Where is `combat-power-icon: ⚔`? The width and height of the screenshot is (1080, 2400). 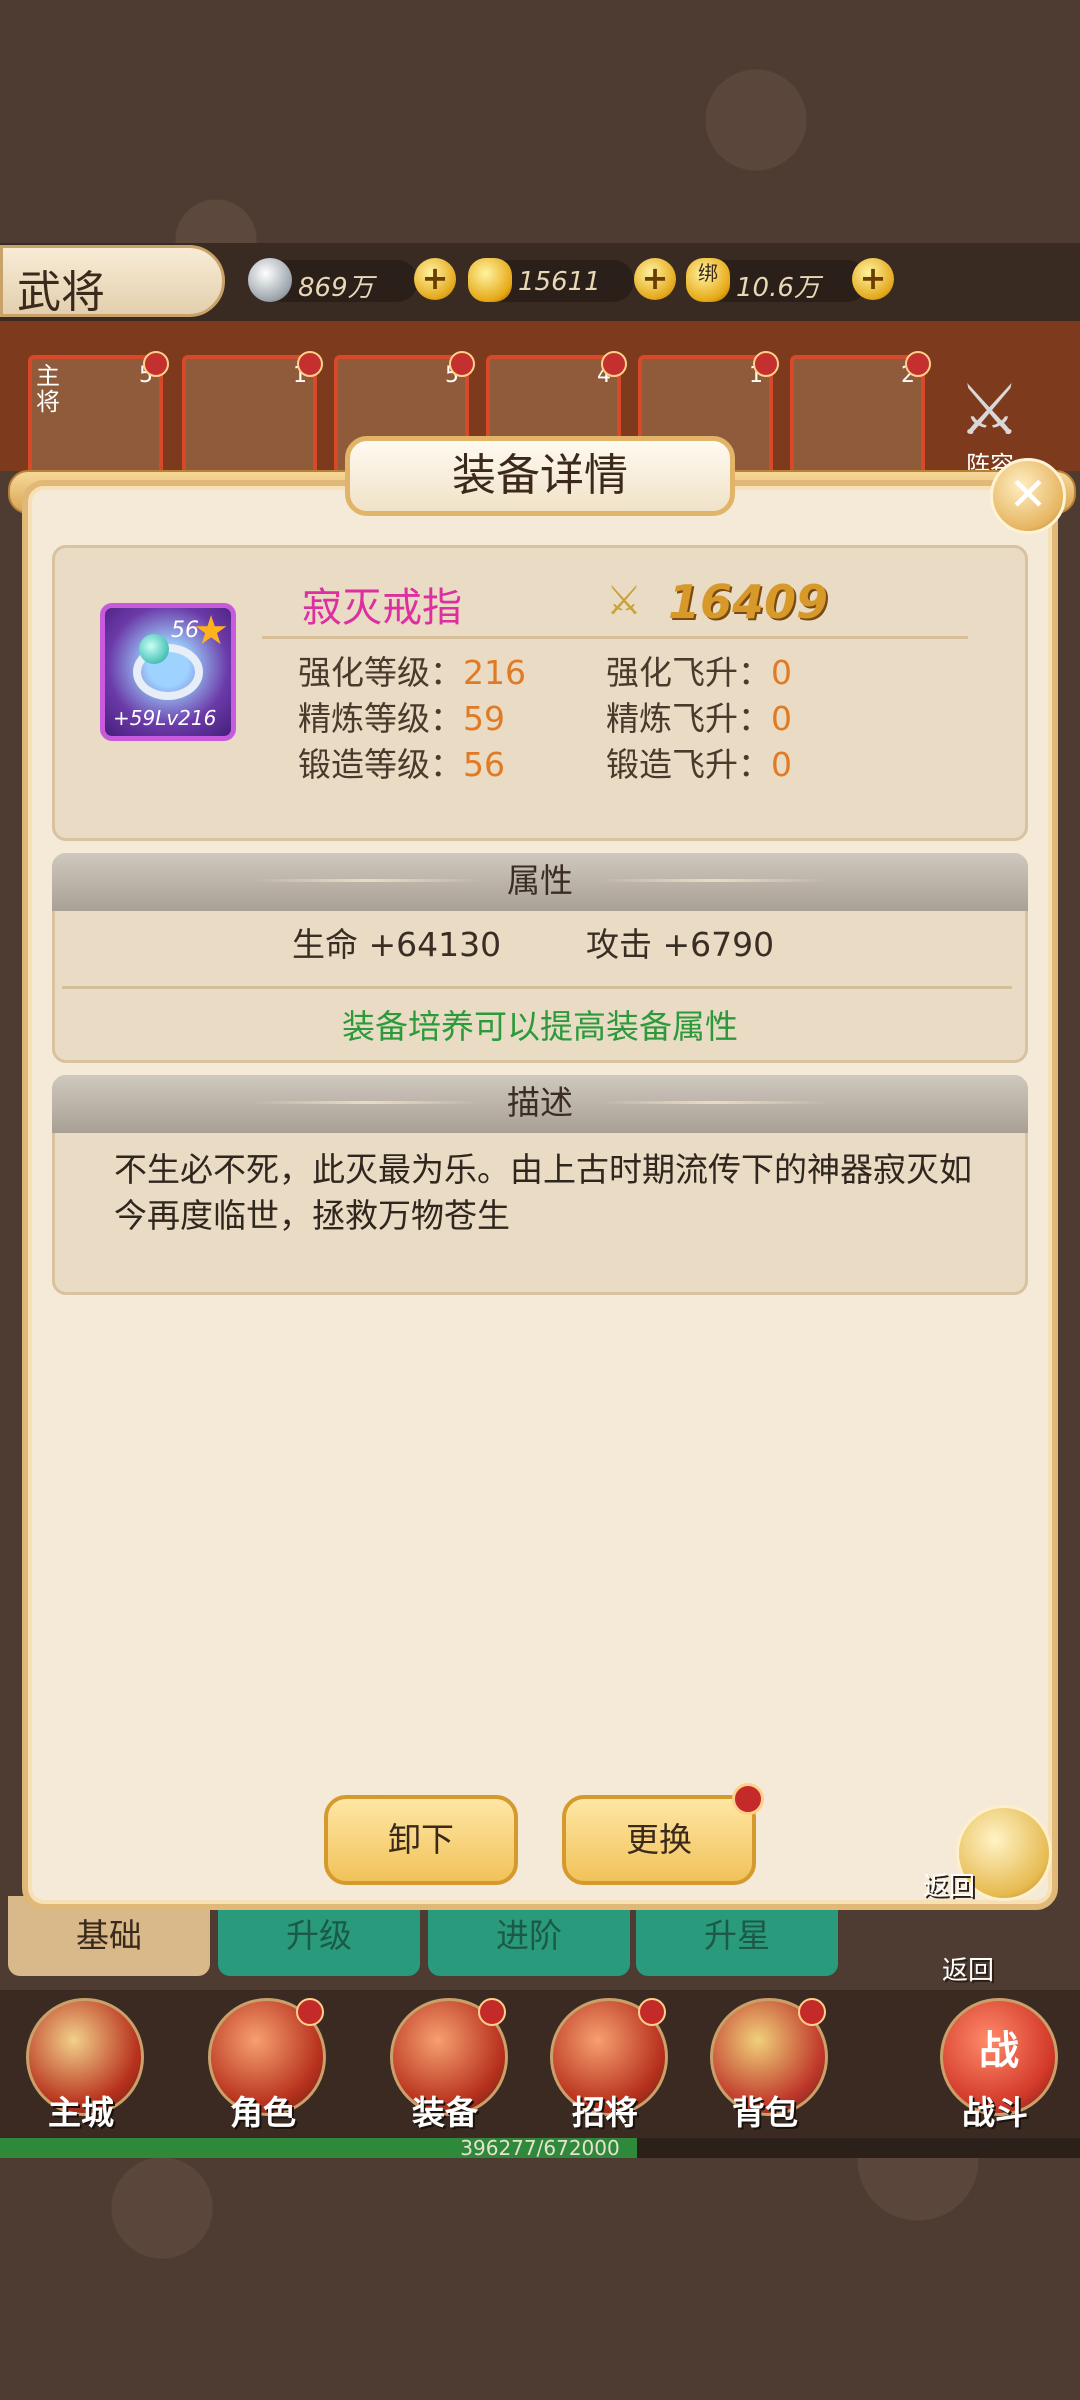 combat-power-icon: ⚔ is located at coordinates (624, 601).